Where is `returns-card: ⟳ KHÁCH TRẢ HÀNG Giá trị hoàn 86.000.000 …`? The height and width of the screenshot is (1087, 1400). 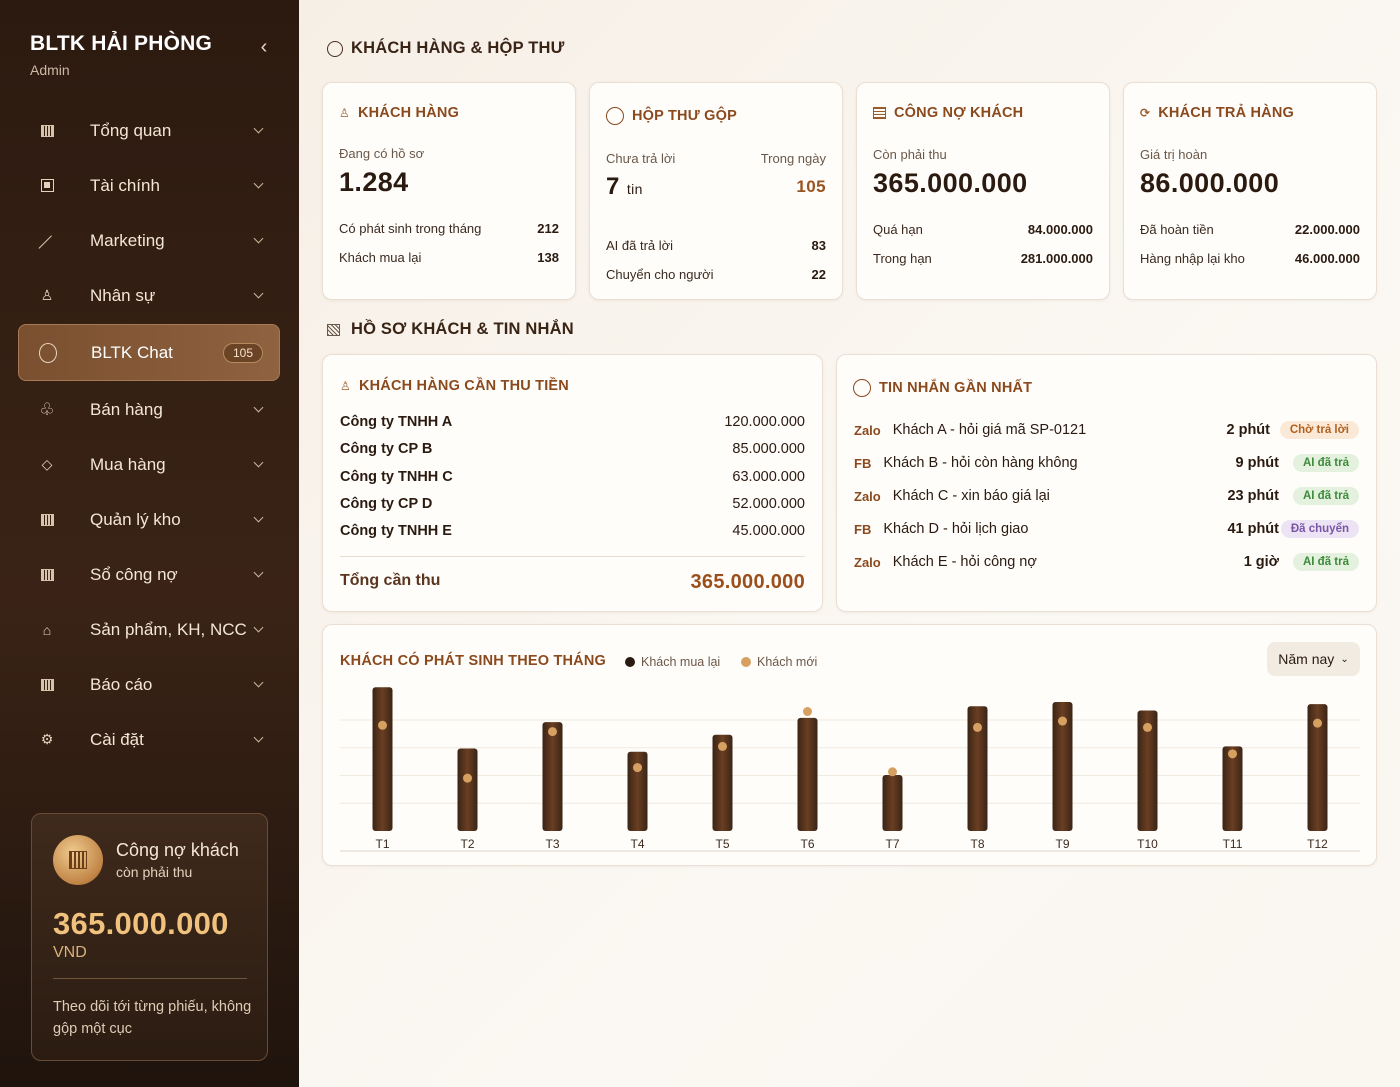 returns-card: ⟳ KHÁCH TRẢ HÀNG Giá trị hoàn 86.000.000 … is located at coordinates (1250, 191).